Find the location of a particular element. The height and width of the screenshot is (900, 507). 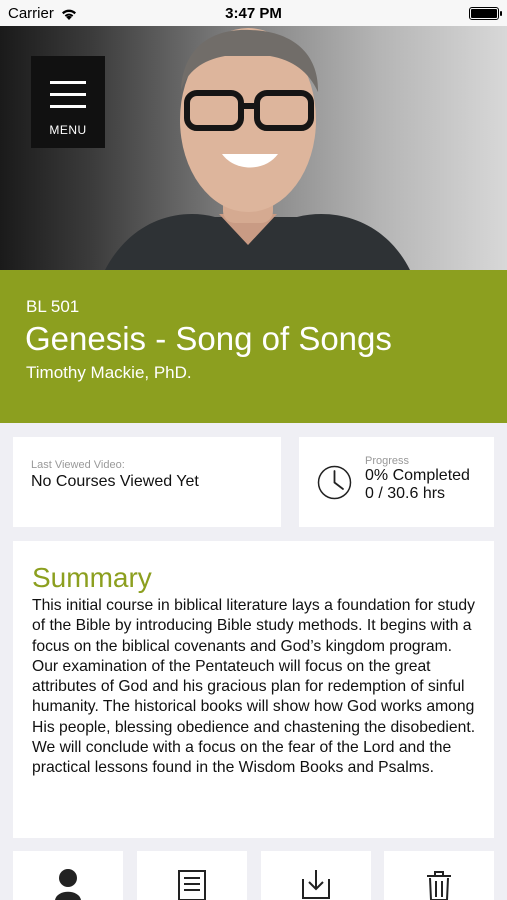

download-button is located at coordinates (316, 875).